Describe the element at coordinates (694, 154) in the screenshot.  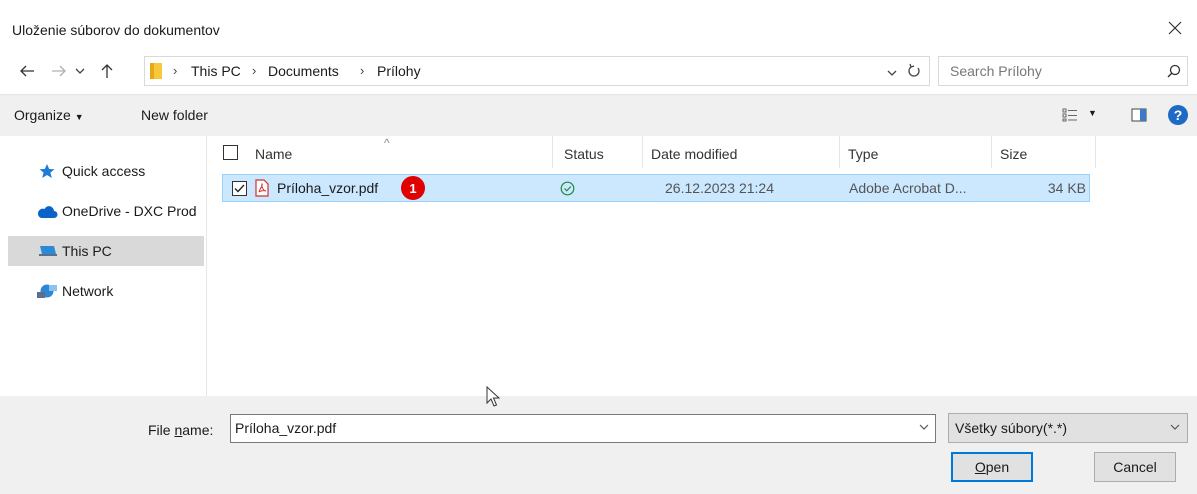
I see `column-header-date-modified: Date modified` at that location.